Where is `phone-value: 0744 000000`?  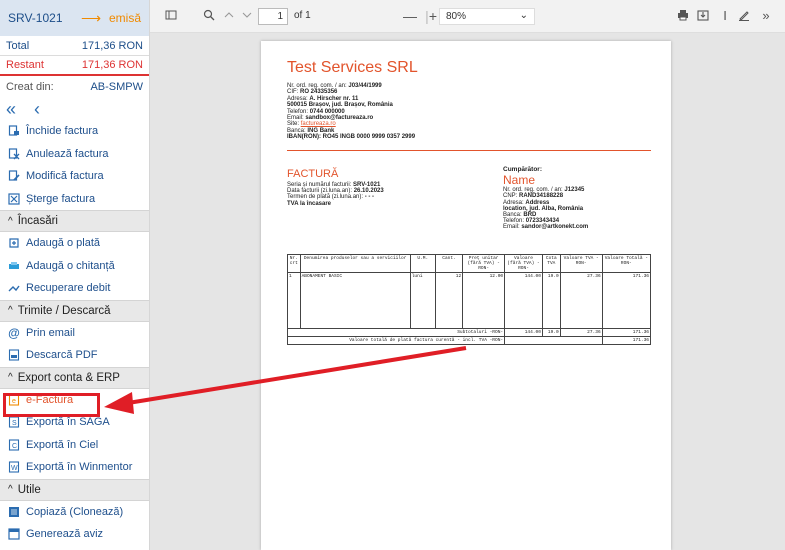
phone-value: 0744 000000 is located at coordinates (327, 111).